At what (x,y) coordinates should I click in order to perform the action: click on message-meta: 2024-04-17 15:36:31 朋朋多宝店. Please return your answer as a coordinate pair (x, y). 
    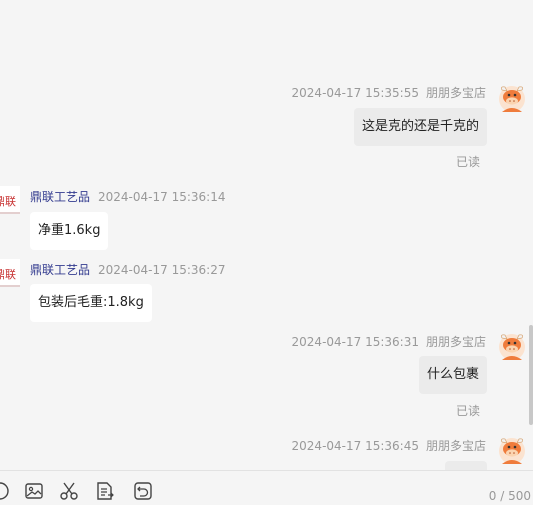
    Looking at the image, I should click on (389, 341).